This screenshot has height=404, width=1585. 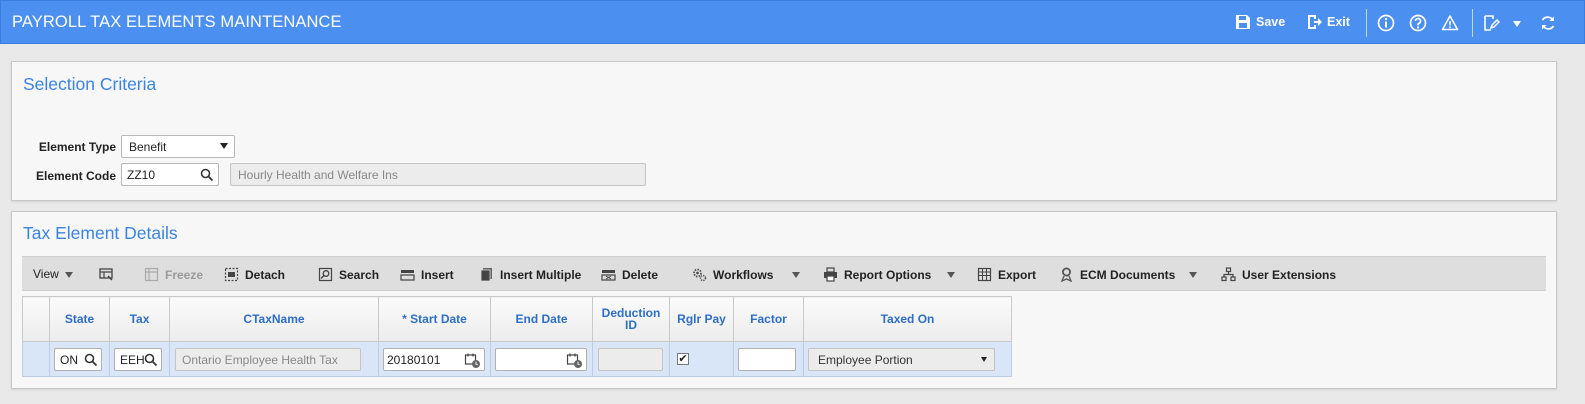 I want to click on ecm-documents-label: ECM Documents, so click(x=1128, y=274).